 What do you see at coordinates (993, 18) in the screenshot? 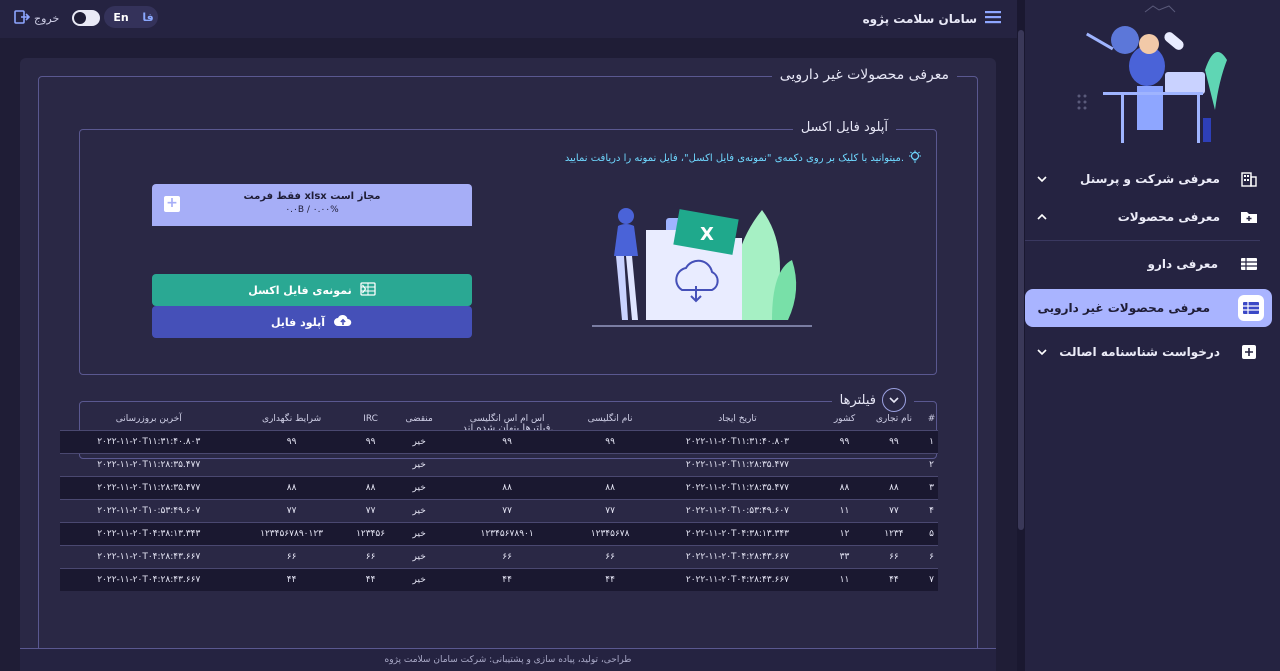
I see `hamburger-icon` at bounding box center [993, 18].